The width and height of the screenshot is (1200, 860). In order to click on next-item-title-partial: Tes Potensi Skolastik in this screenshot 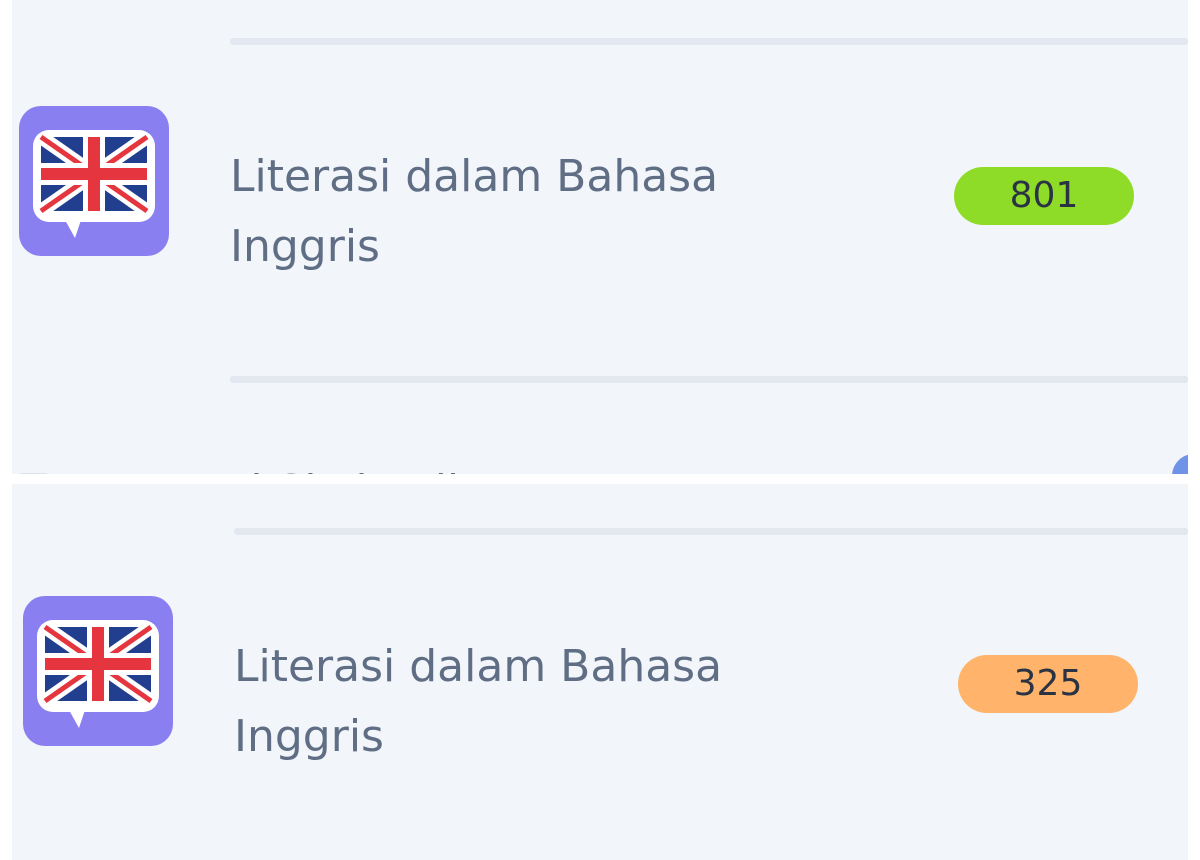, I will do `click(246, 468)`.